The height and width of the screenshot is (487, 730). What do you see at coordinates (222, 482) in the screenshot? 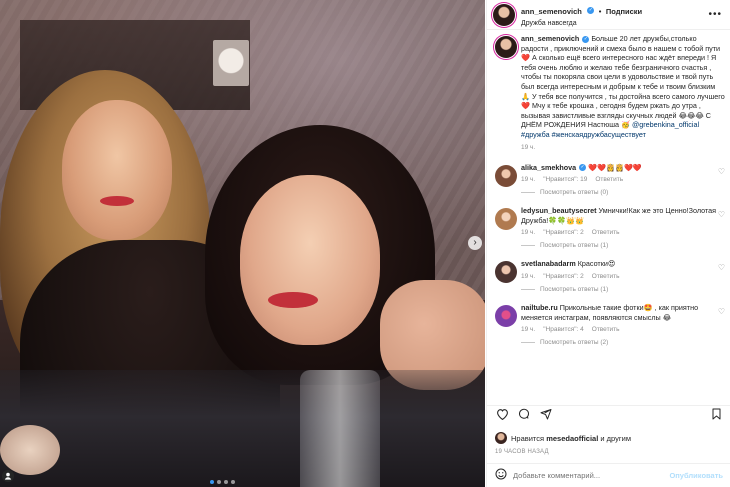
I see `carousel-dots` at bounding box center [222, 482].